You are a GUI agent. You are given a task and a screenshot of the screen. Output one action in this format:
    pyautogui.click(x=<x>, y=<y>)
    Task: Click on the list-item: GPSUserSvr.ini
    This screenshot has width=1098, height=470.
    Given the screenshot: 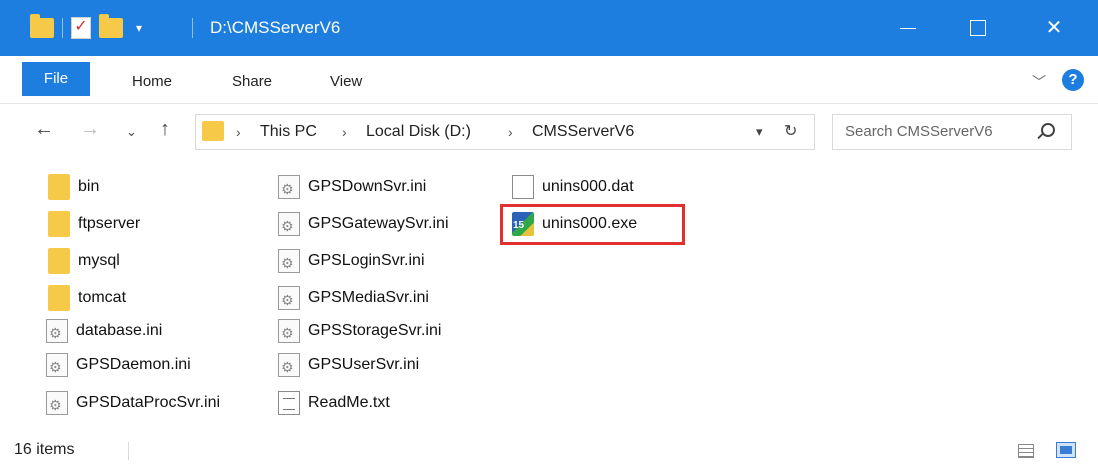 What is the action you would take?
    pyautogui.click(x=348, y=365)
    